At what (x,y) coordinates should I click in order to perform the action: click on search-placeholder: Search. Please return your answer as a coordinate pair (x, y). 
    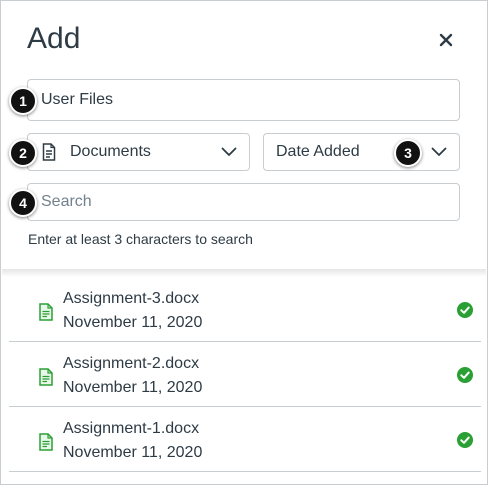
    Looking at the image, I should click on (66, 201).